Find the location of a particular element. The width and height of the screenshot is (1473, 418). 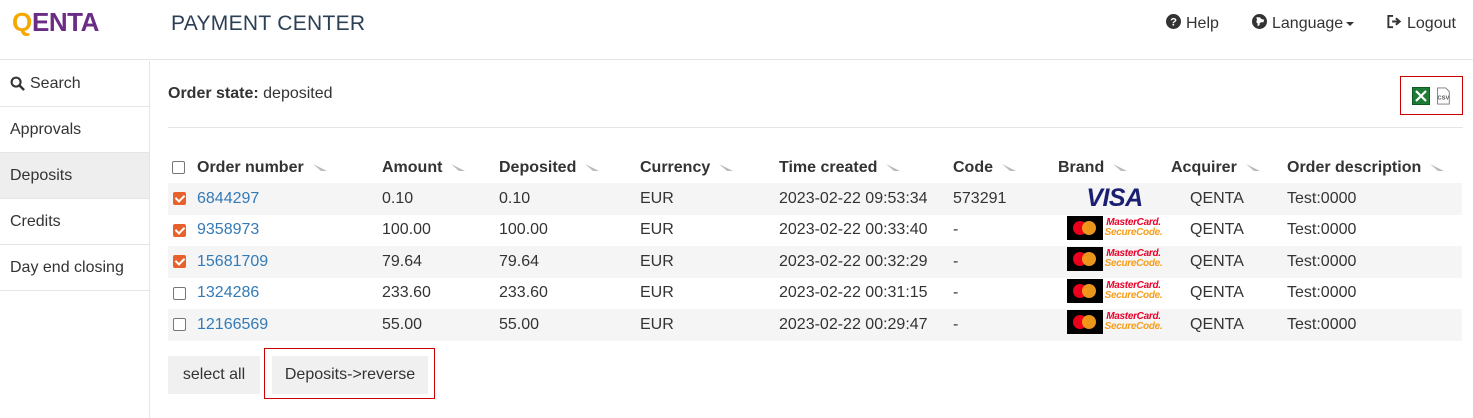

caret-down-icon is located at coordinates (1350, 24).